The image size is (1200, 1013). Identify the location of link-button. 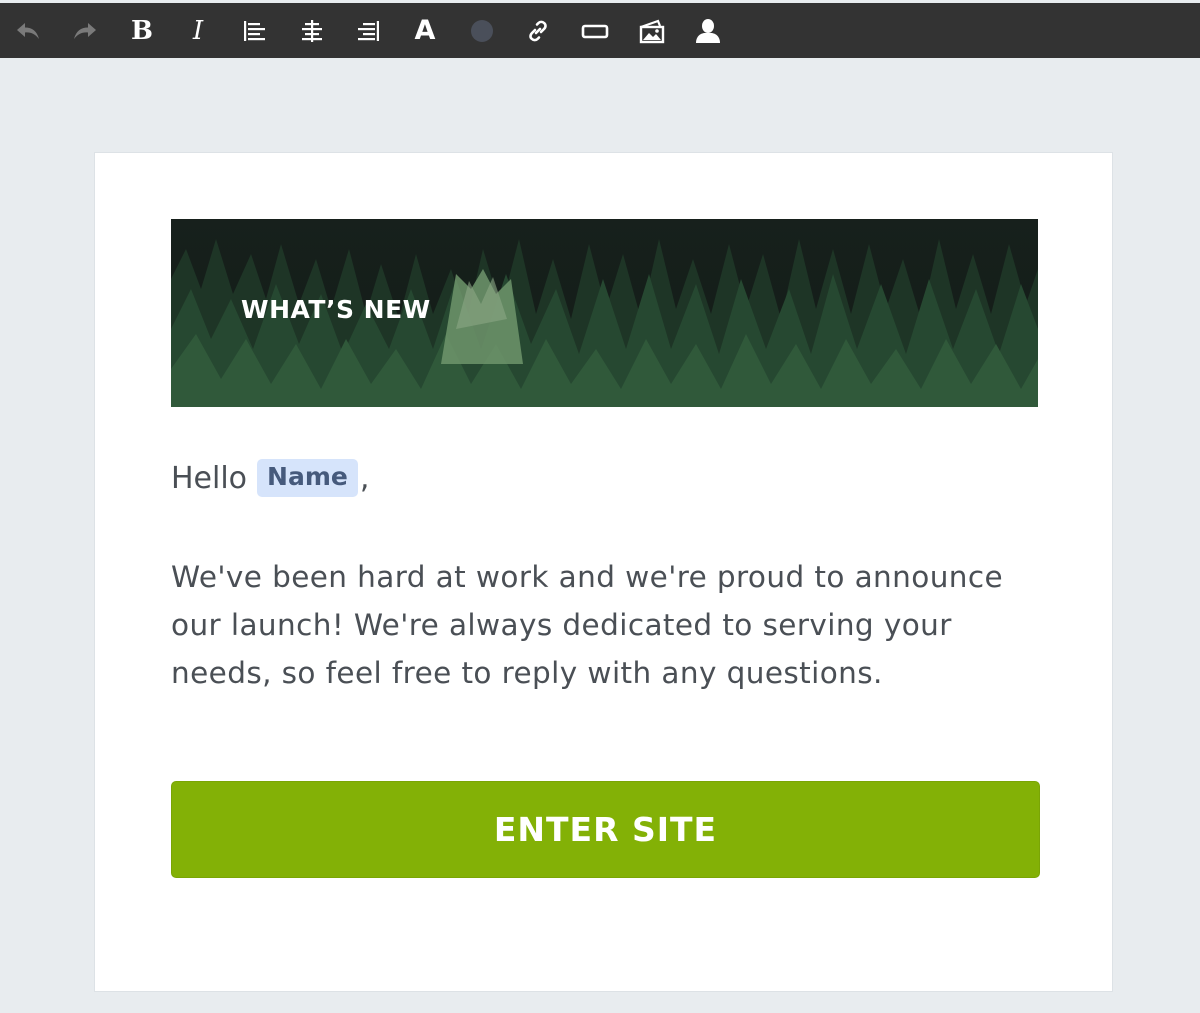
(538, 30).